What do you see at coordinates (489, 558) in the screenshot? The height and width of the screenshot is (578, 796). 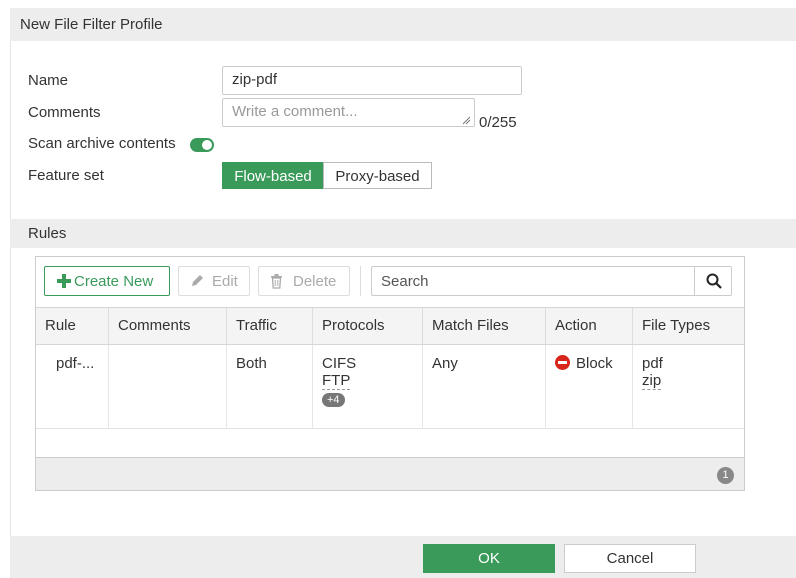 I see `ok-button: OK` at bounding box center [489, 558].